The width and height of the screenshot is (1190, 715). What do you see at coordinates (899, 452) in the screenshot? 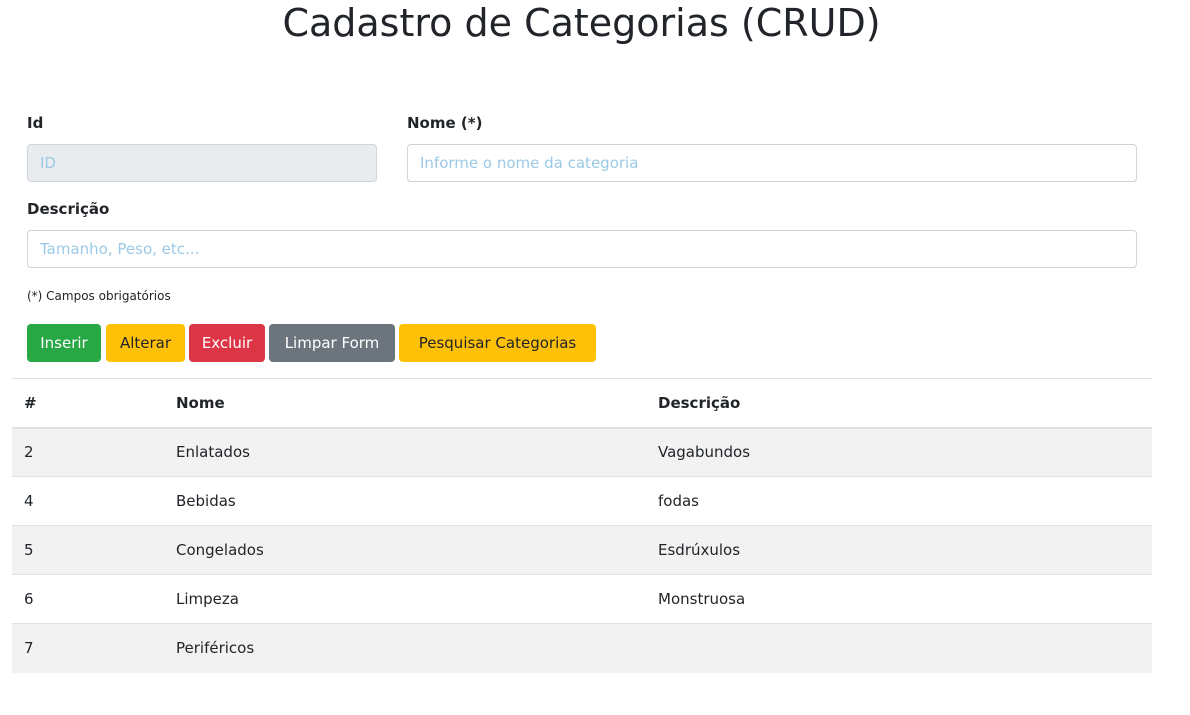
I see `cell-descricao: Vagabundos` at bounding box center [899, 452].